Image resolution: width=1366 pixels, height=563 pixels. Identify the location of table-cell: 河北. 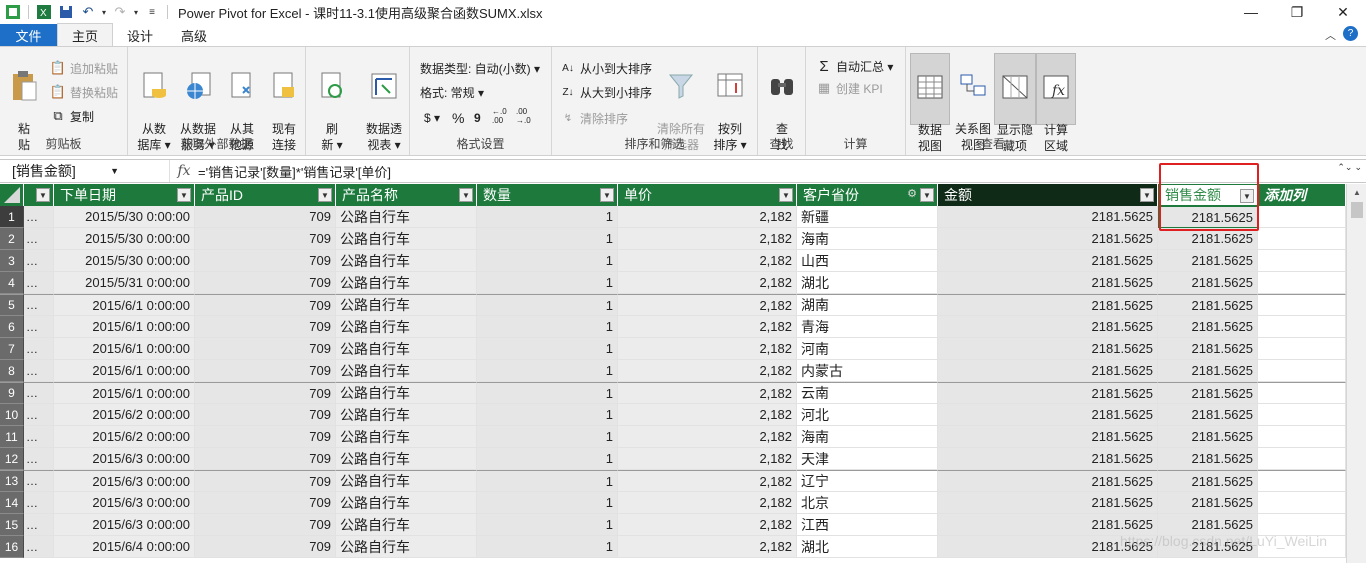
(867, 415).